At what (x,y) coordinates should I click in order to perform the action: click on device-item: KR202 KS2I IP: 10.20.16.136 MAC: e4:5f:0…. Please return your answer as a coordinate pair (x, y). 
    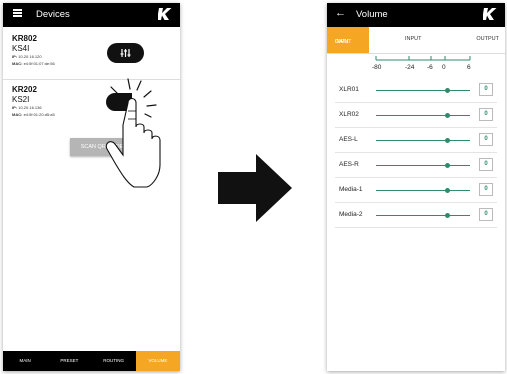
    Looking at the image, I should click on (33, 101).